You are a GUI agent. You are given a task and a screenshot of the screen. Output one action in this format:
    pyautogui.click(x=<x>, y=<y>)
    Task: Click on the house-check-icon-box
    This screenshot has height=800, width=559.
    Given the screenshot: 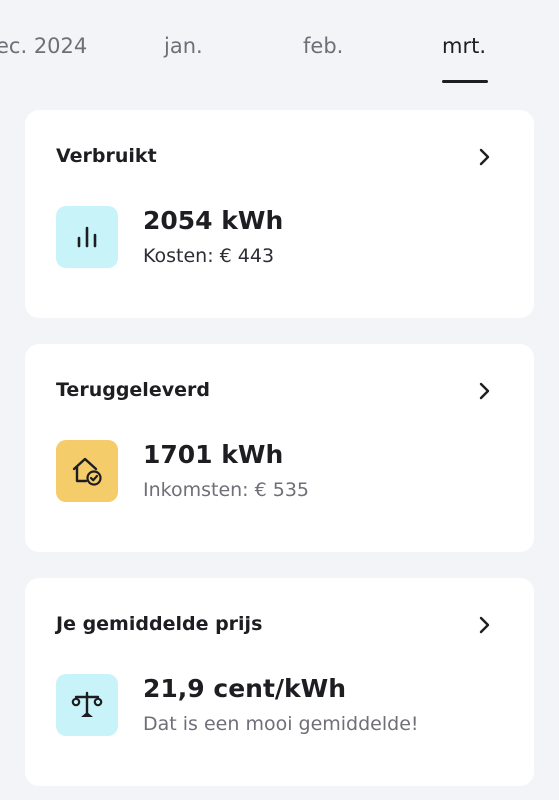 What is the action you would take?
    pyautogui.click(x=87, y=471)
    